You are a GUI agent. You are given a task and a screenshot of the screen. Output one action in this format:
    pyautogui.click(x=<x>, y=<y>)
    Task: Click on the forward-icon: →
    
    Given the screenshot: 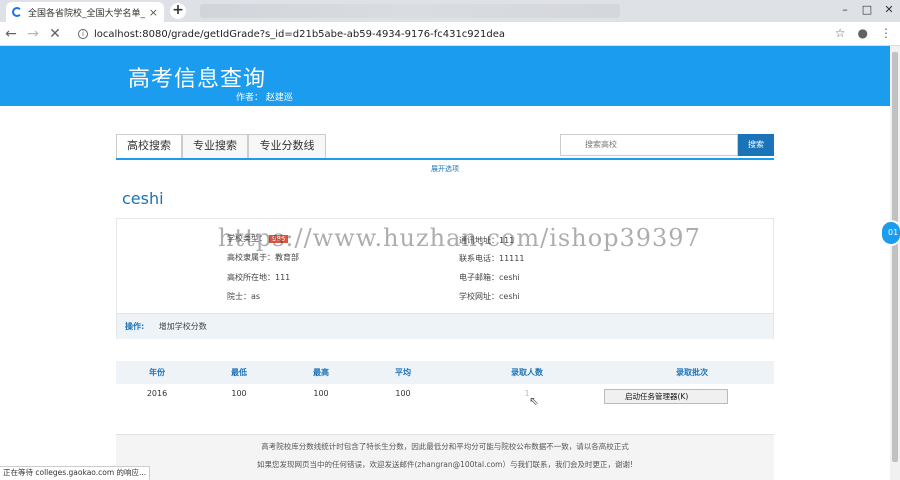 What is the action you would take?
    pyautogui.click(x=33, y=34)
    